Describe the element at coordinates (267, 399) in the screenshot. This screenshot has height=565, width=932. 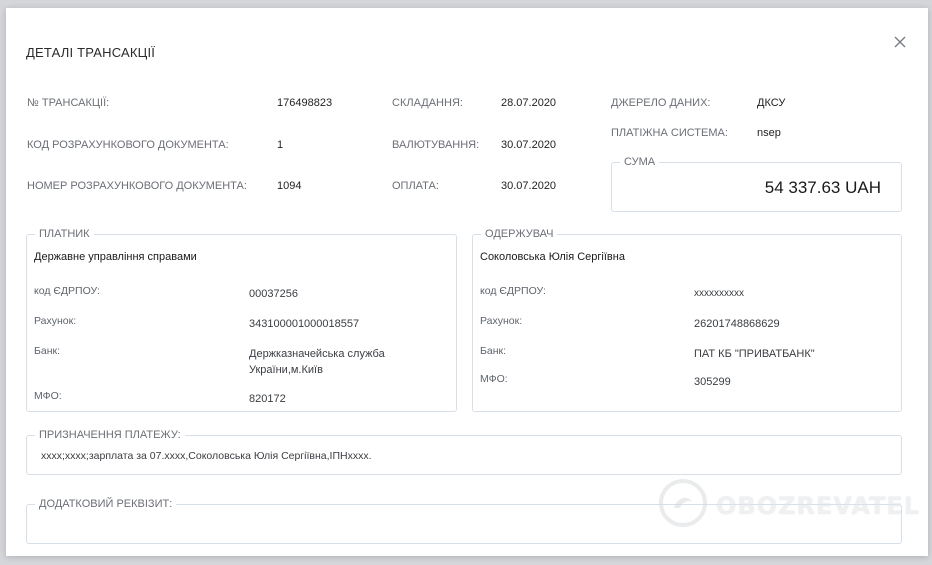
I see `payer-mfo-value: 820172` at that location.